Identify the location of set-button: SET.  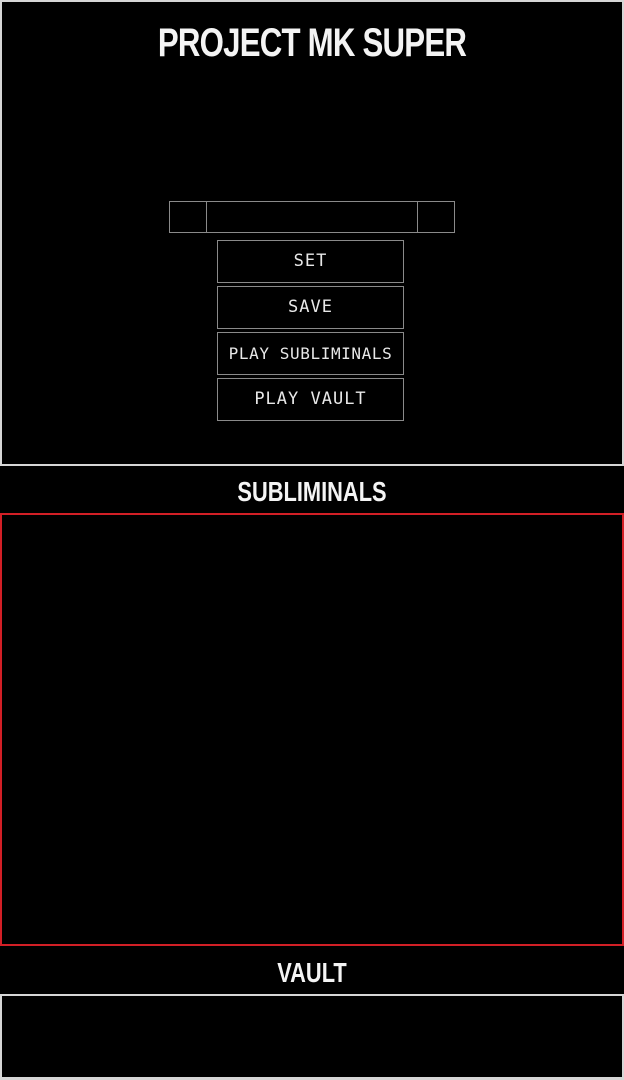
(310, 261).